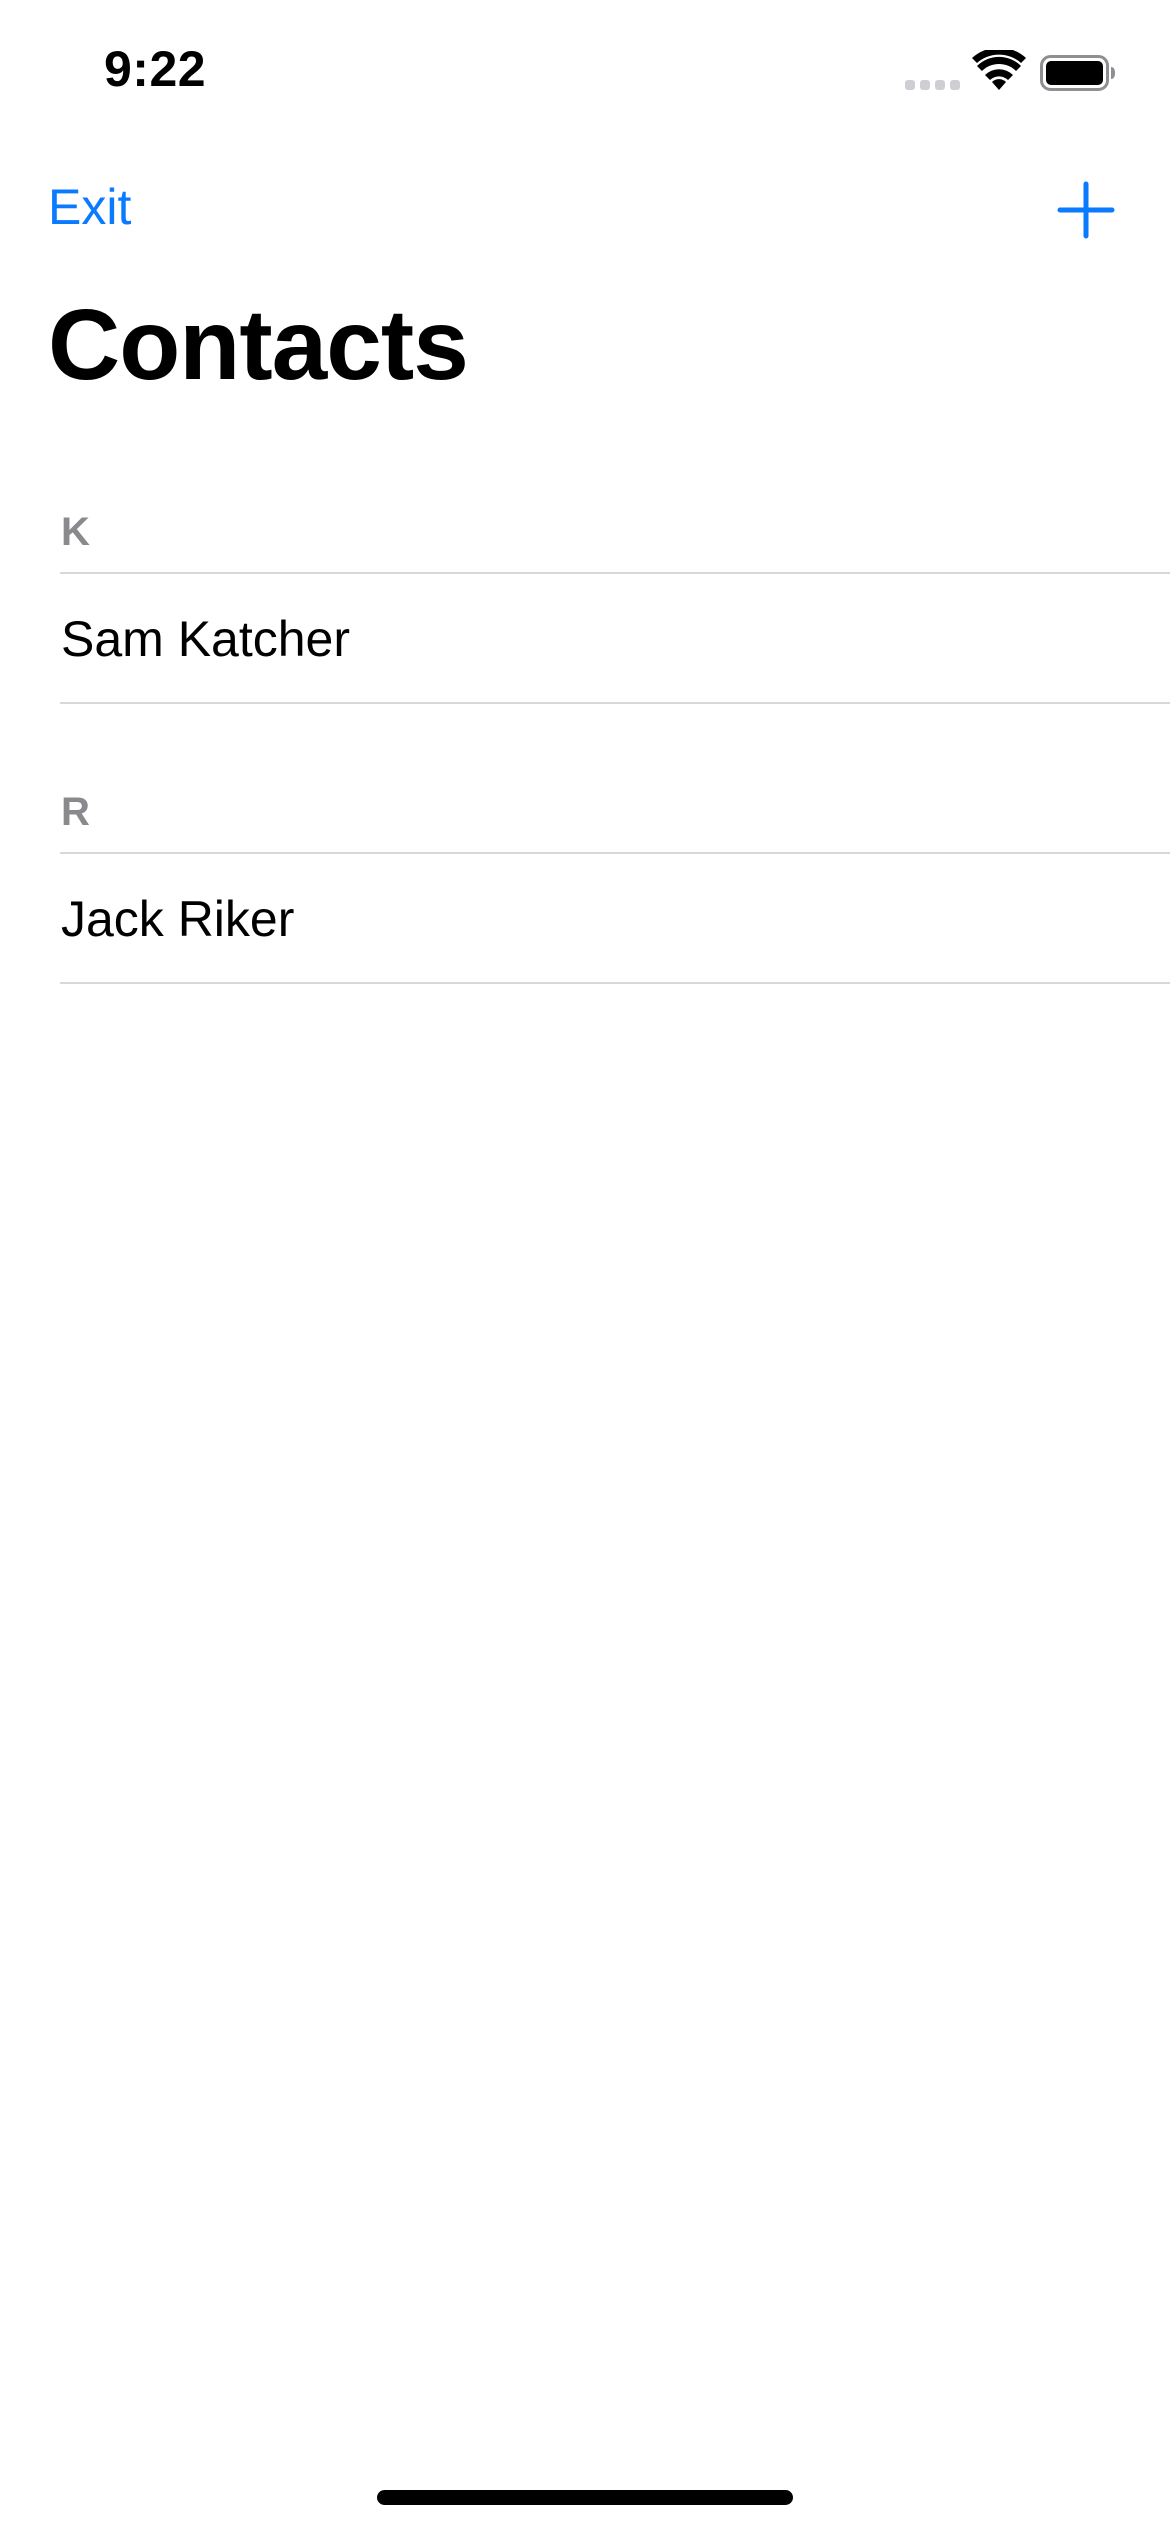 The height and width of the screenshot is (2532, 1170). What do you see at coordinates (155, 69) in the screenshot?
I see `status-time: 9:22` at bounding box center [155, 69].